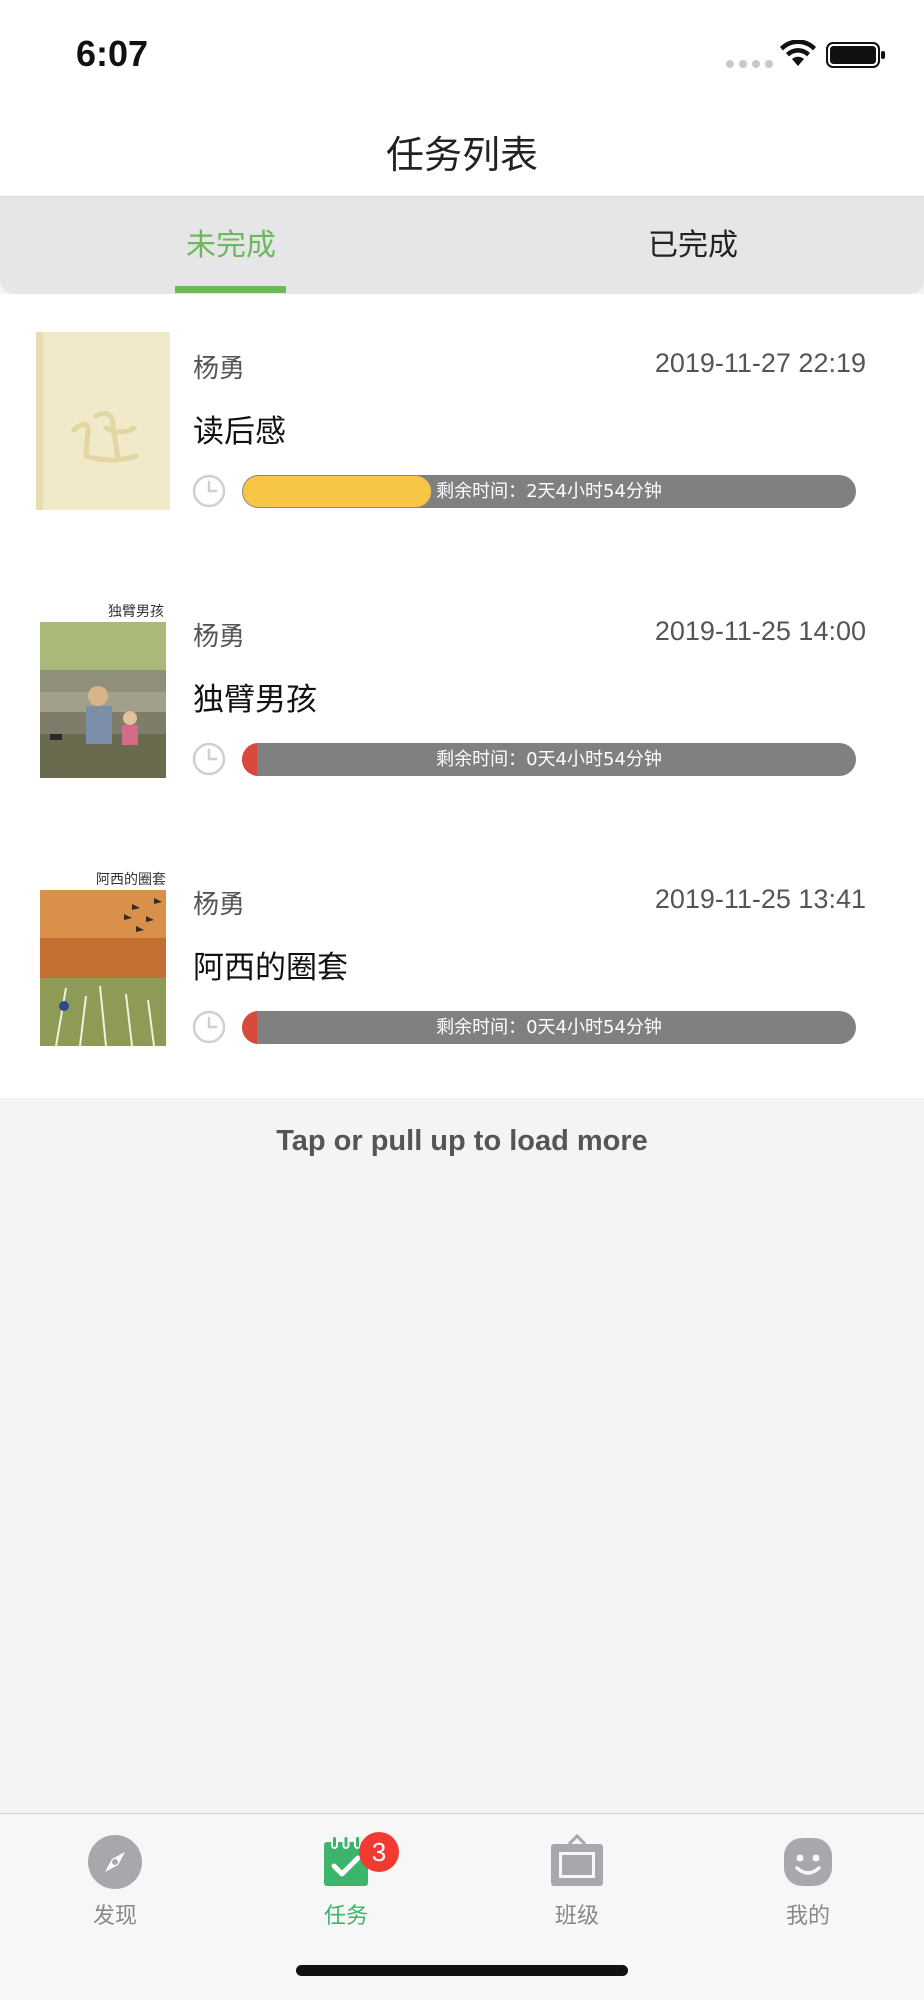 Image resolution: width=924 pixels, height=2000 pixels. What do you see at coordinates (808, 1862) in the screenshot?
I see `smiley-face-icon` at bounding box center [808, 1862].